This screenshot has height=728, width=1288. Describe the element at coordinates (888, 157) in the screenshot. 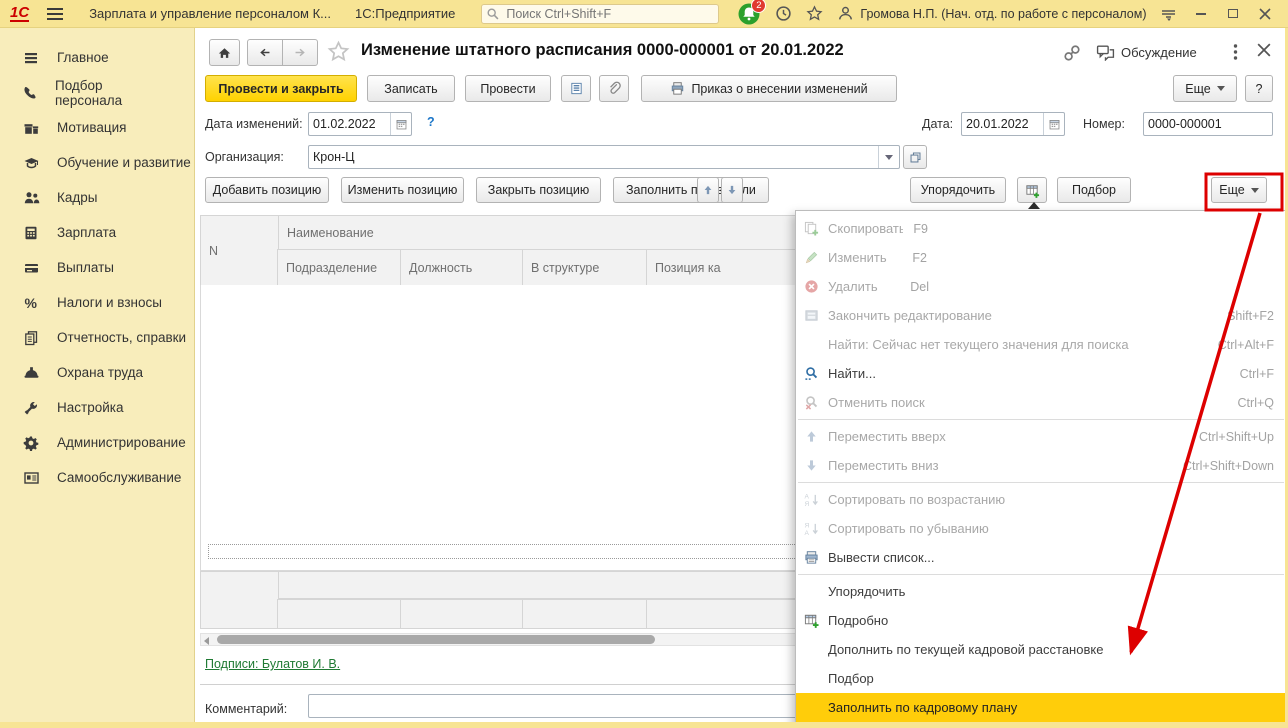

I see `dropdown-icon` at that location.